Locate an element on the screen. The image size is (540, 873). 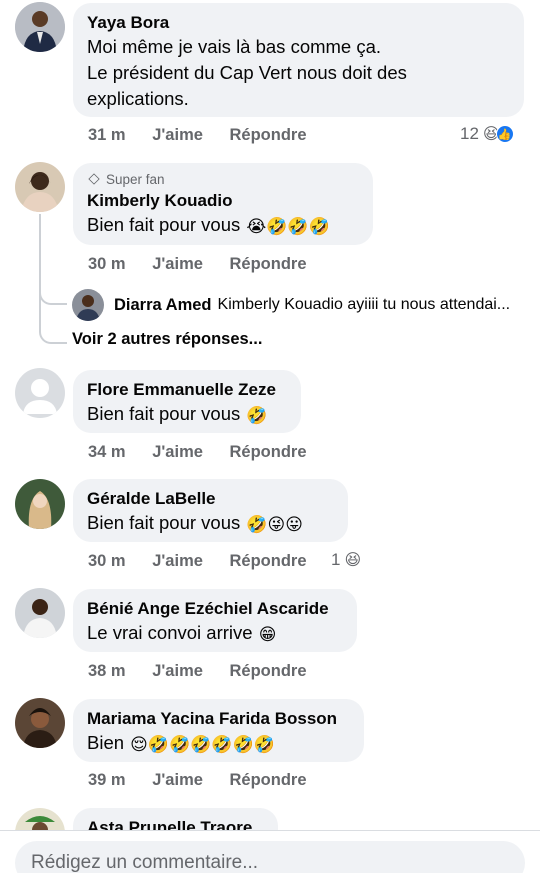
emoji-group: 🤣😜😛 is located at coordinates (274, 524).